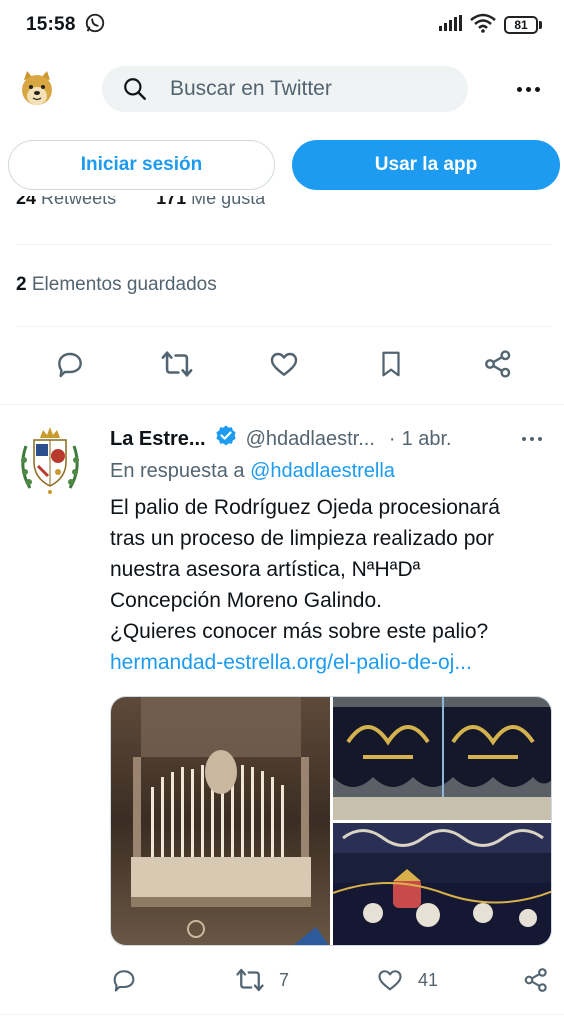  Describe the element at coordinates (390, 980) in the screenshot. I see `tweet-like-icon` at that location.